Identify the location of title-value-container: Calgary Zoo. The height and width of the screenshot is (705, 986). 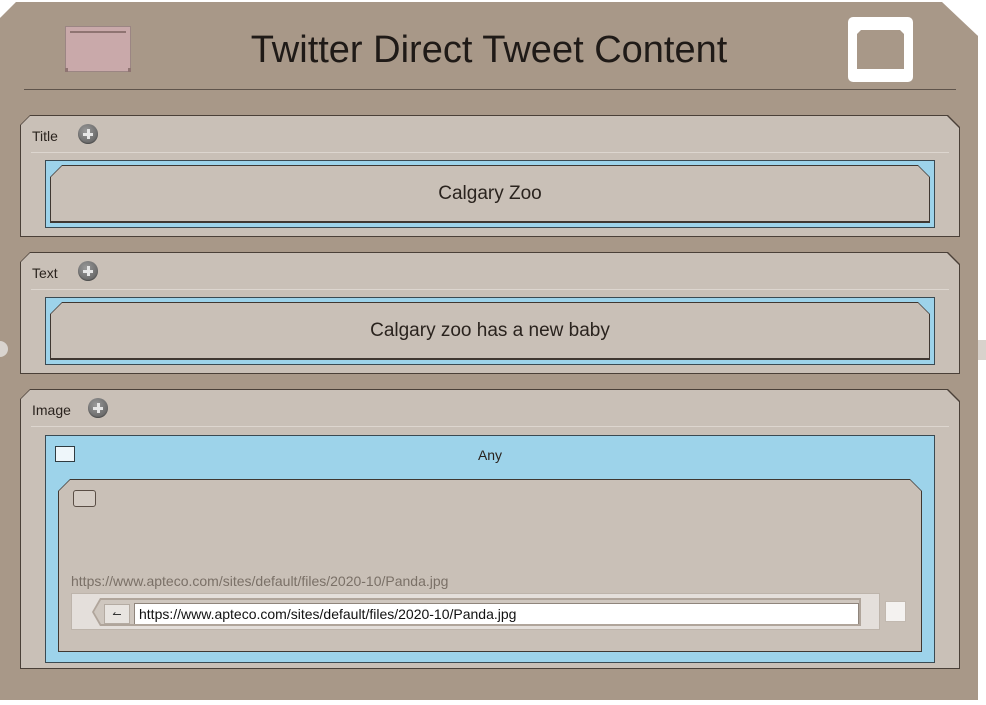
(490, 194).